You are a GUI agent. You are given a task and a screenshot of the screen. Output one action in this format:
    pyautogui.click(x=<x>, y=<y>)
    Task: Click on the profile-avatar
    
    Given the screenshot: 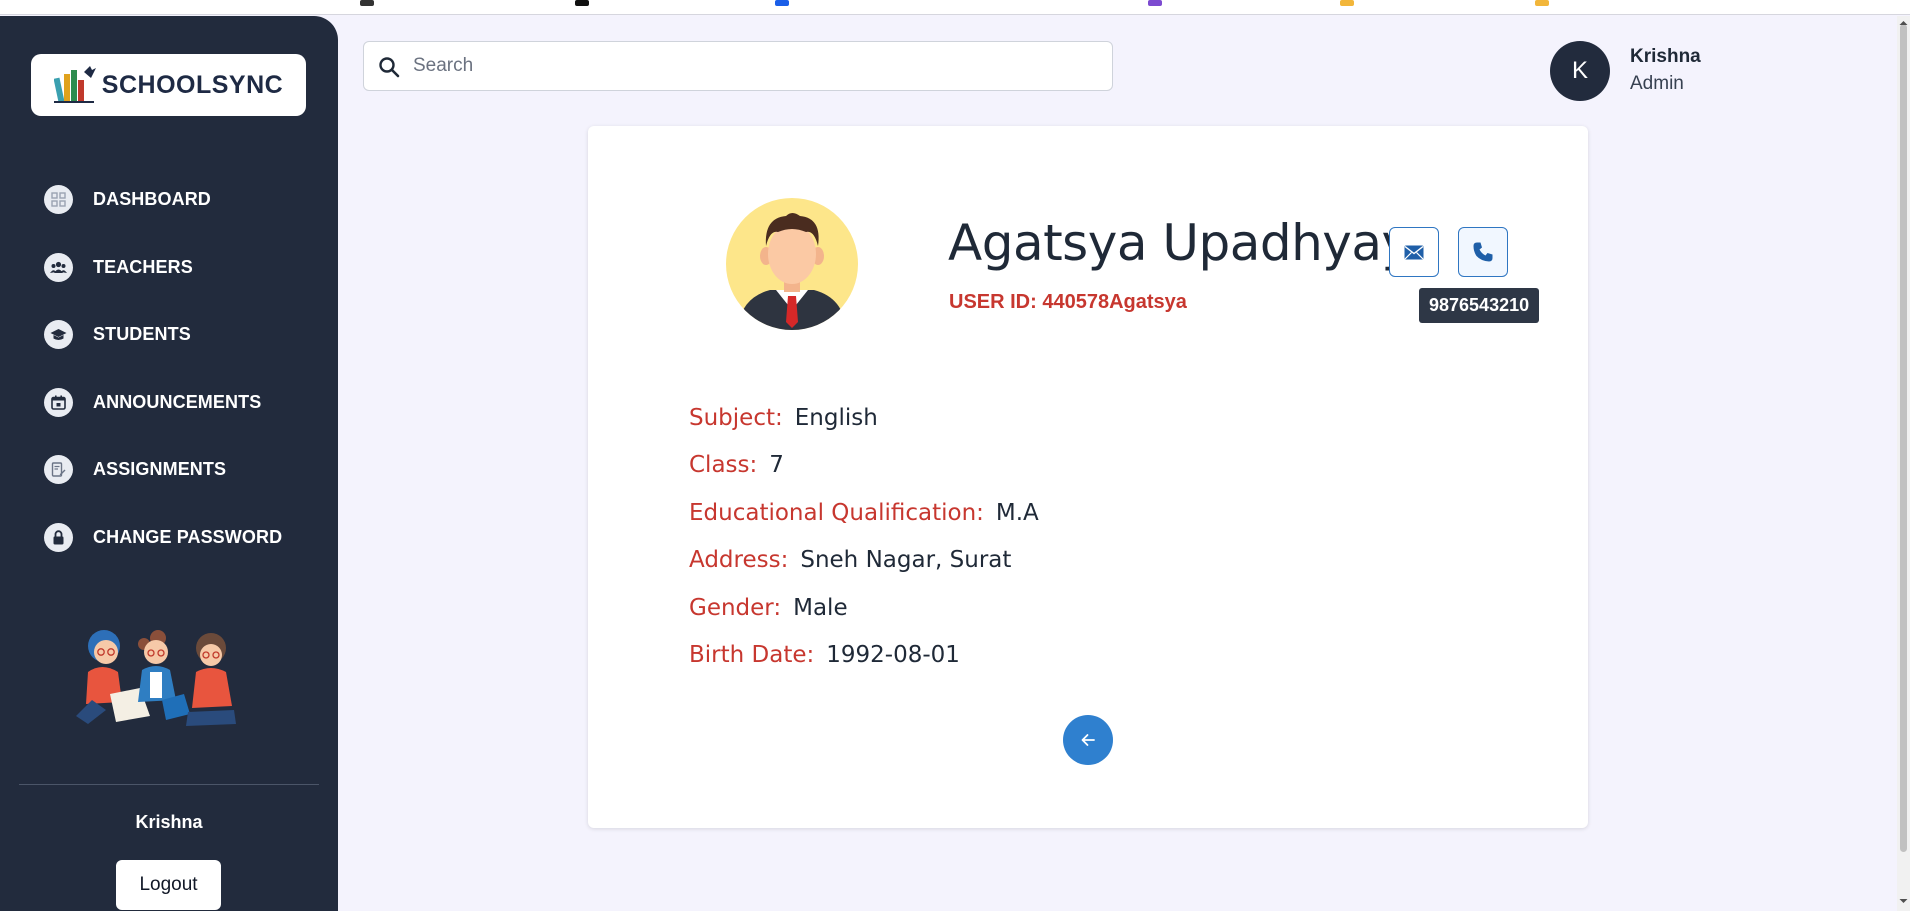 What is the action you would take?
    pyautogui.click(x=792, y=264)
    